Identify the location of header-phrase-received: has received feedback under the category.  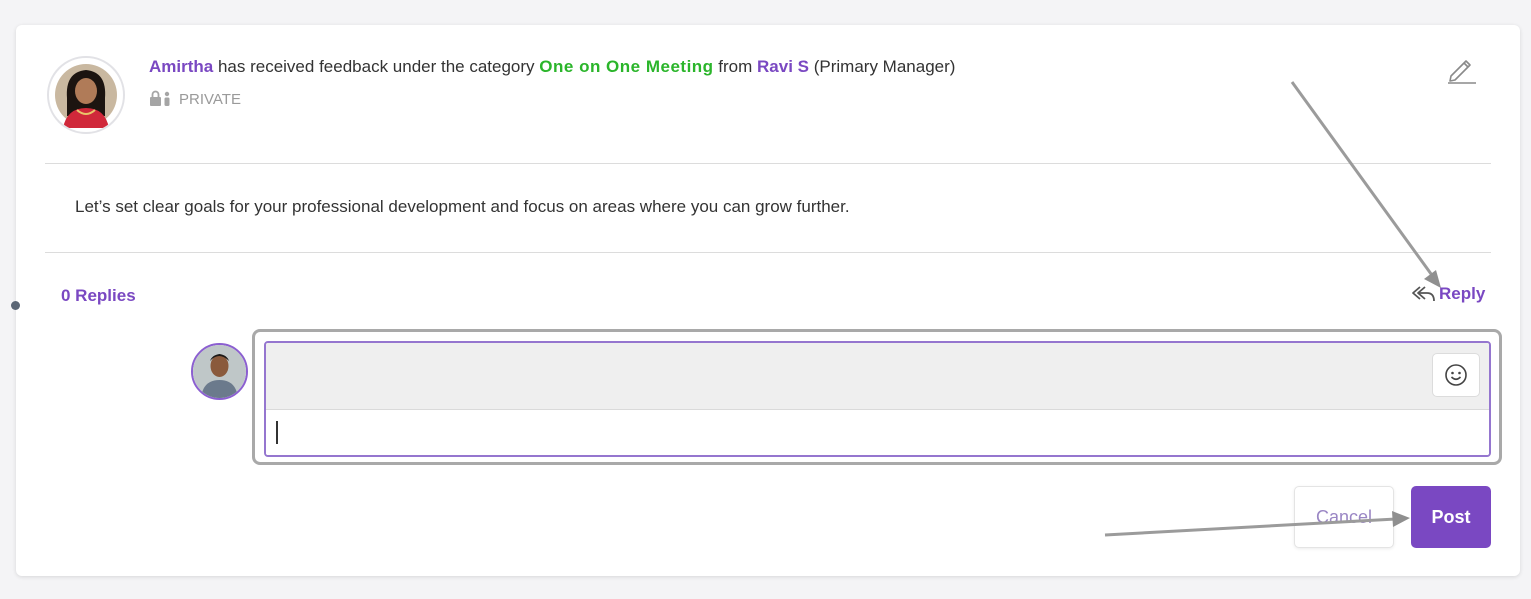
(376, 66).